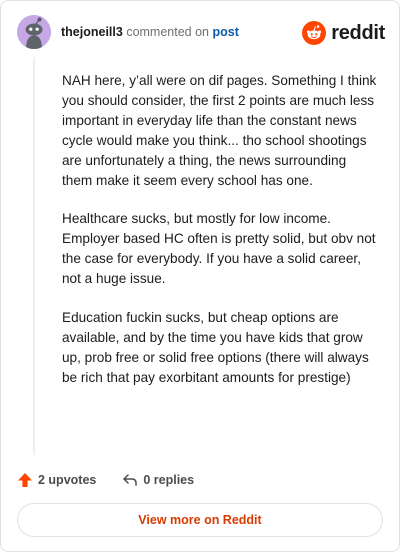  I want to click on replies-count: 0 replies, so click(169, 480).